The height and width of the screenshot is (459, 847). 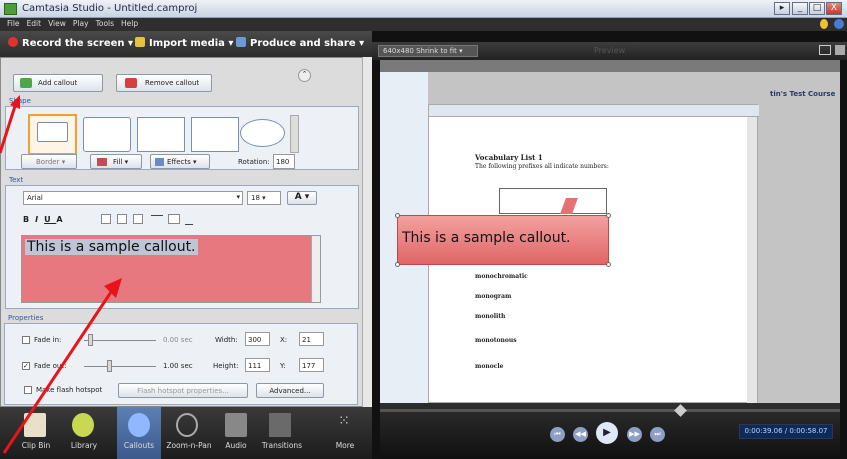 What do you see at coordinates (397, 264) in the screenshot?
I see `handle-bl` at bounding box center [397, 264].